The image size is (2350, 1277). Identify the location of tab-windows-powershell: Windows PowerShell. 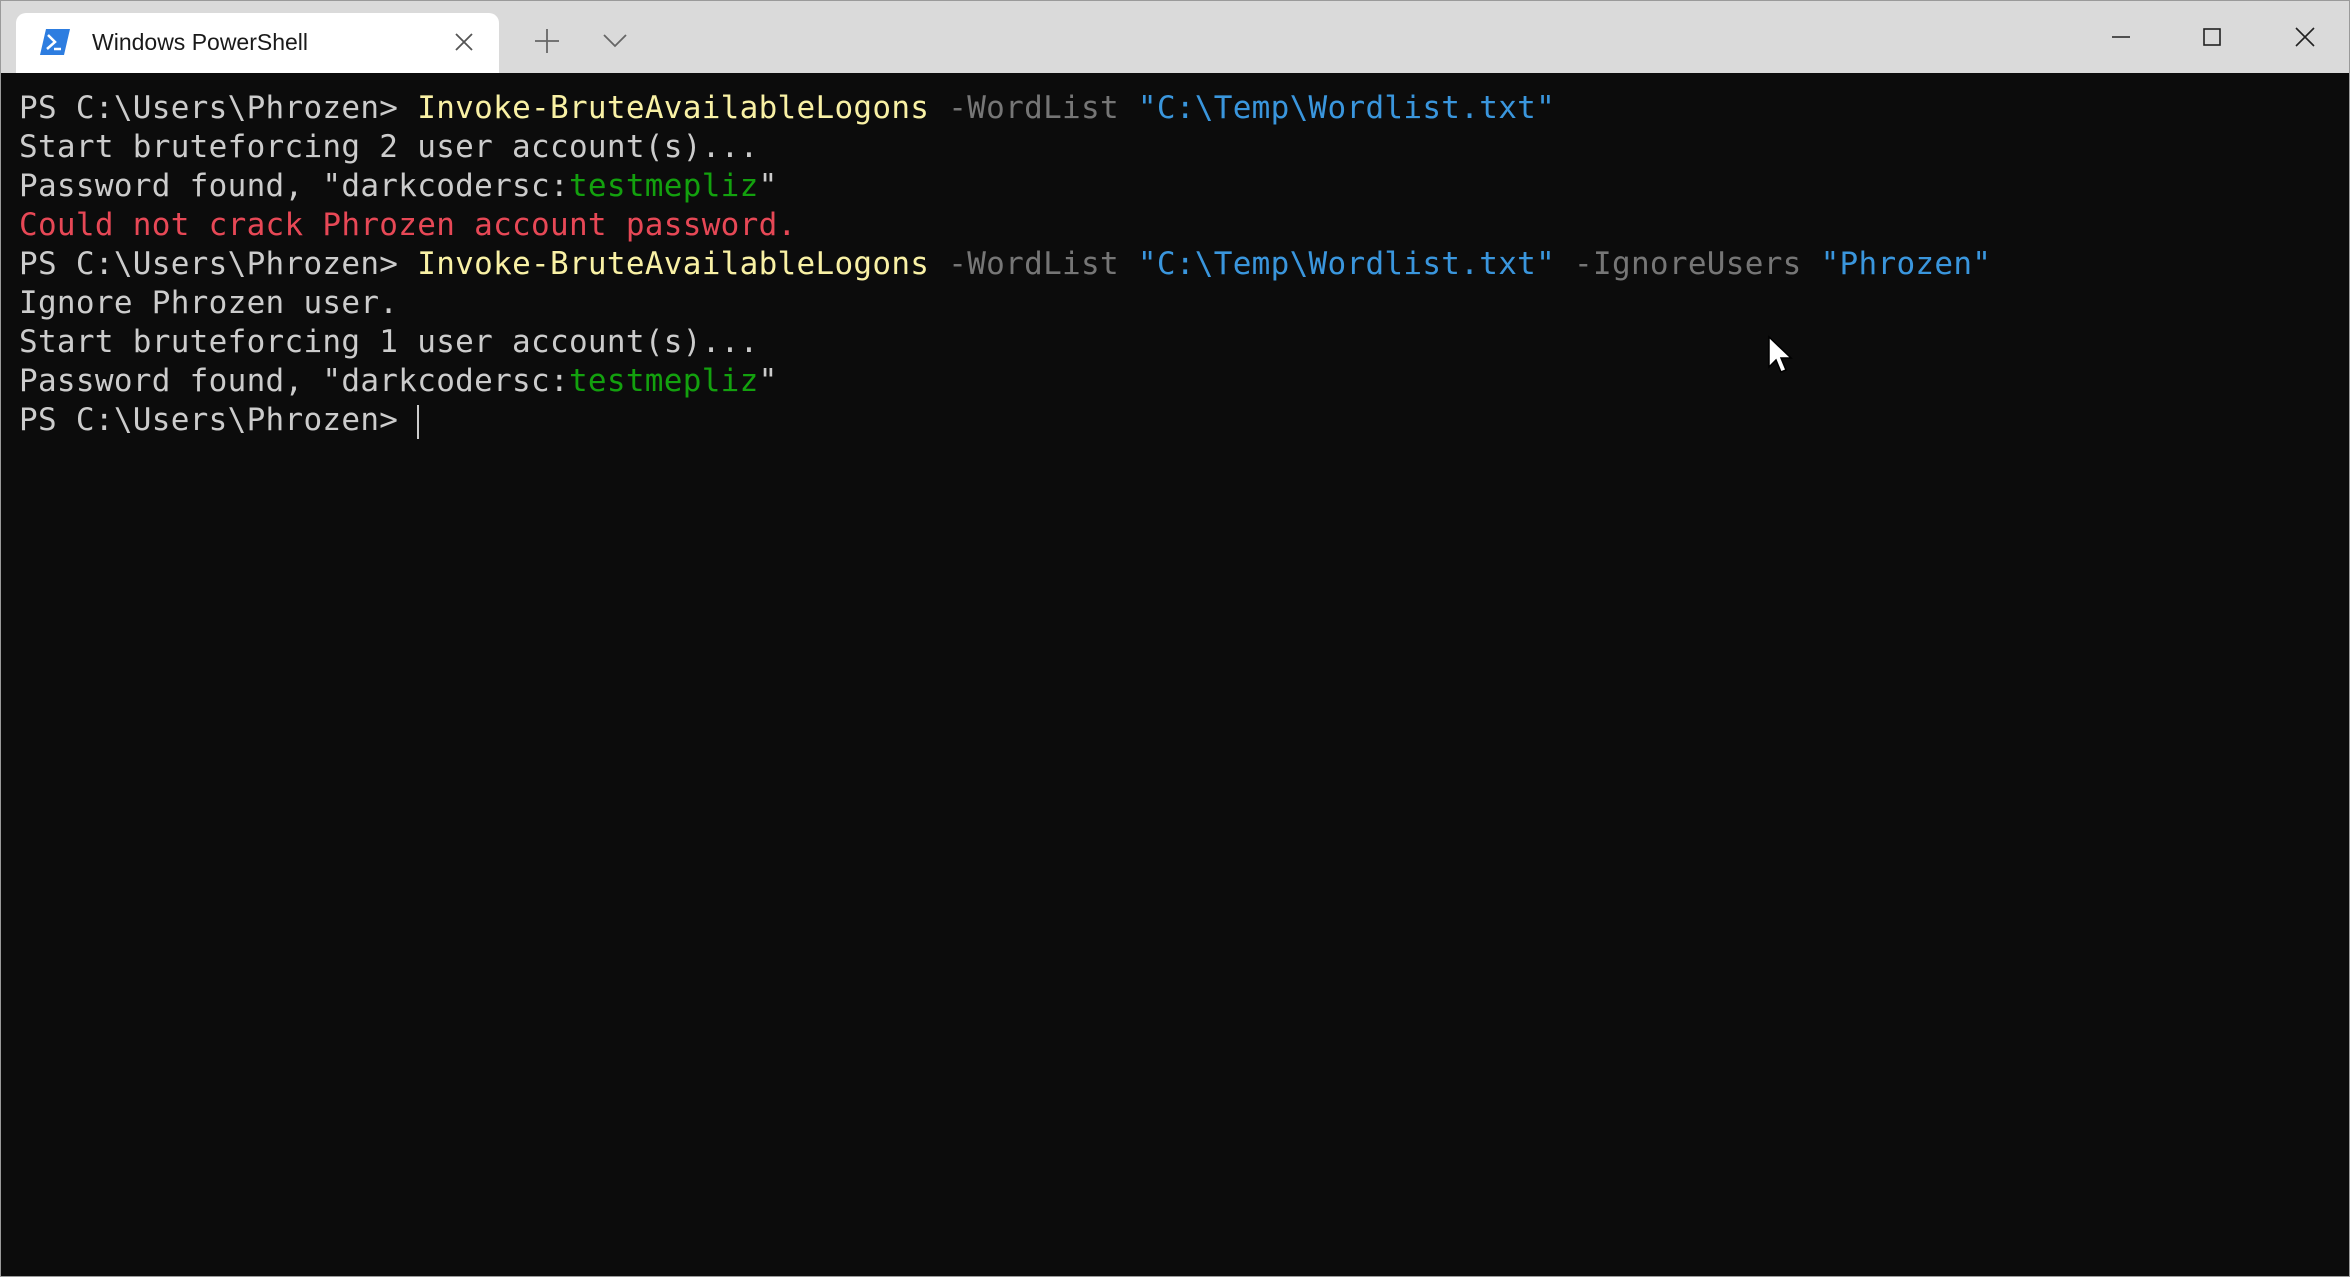
(257, 43).